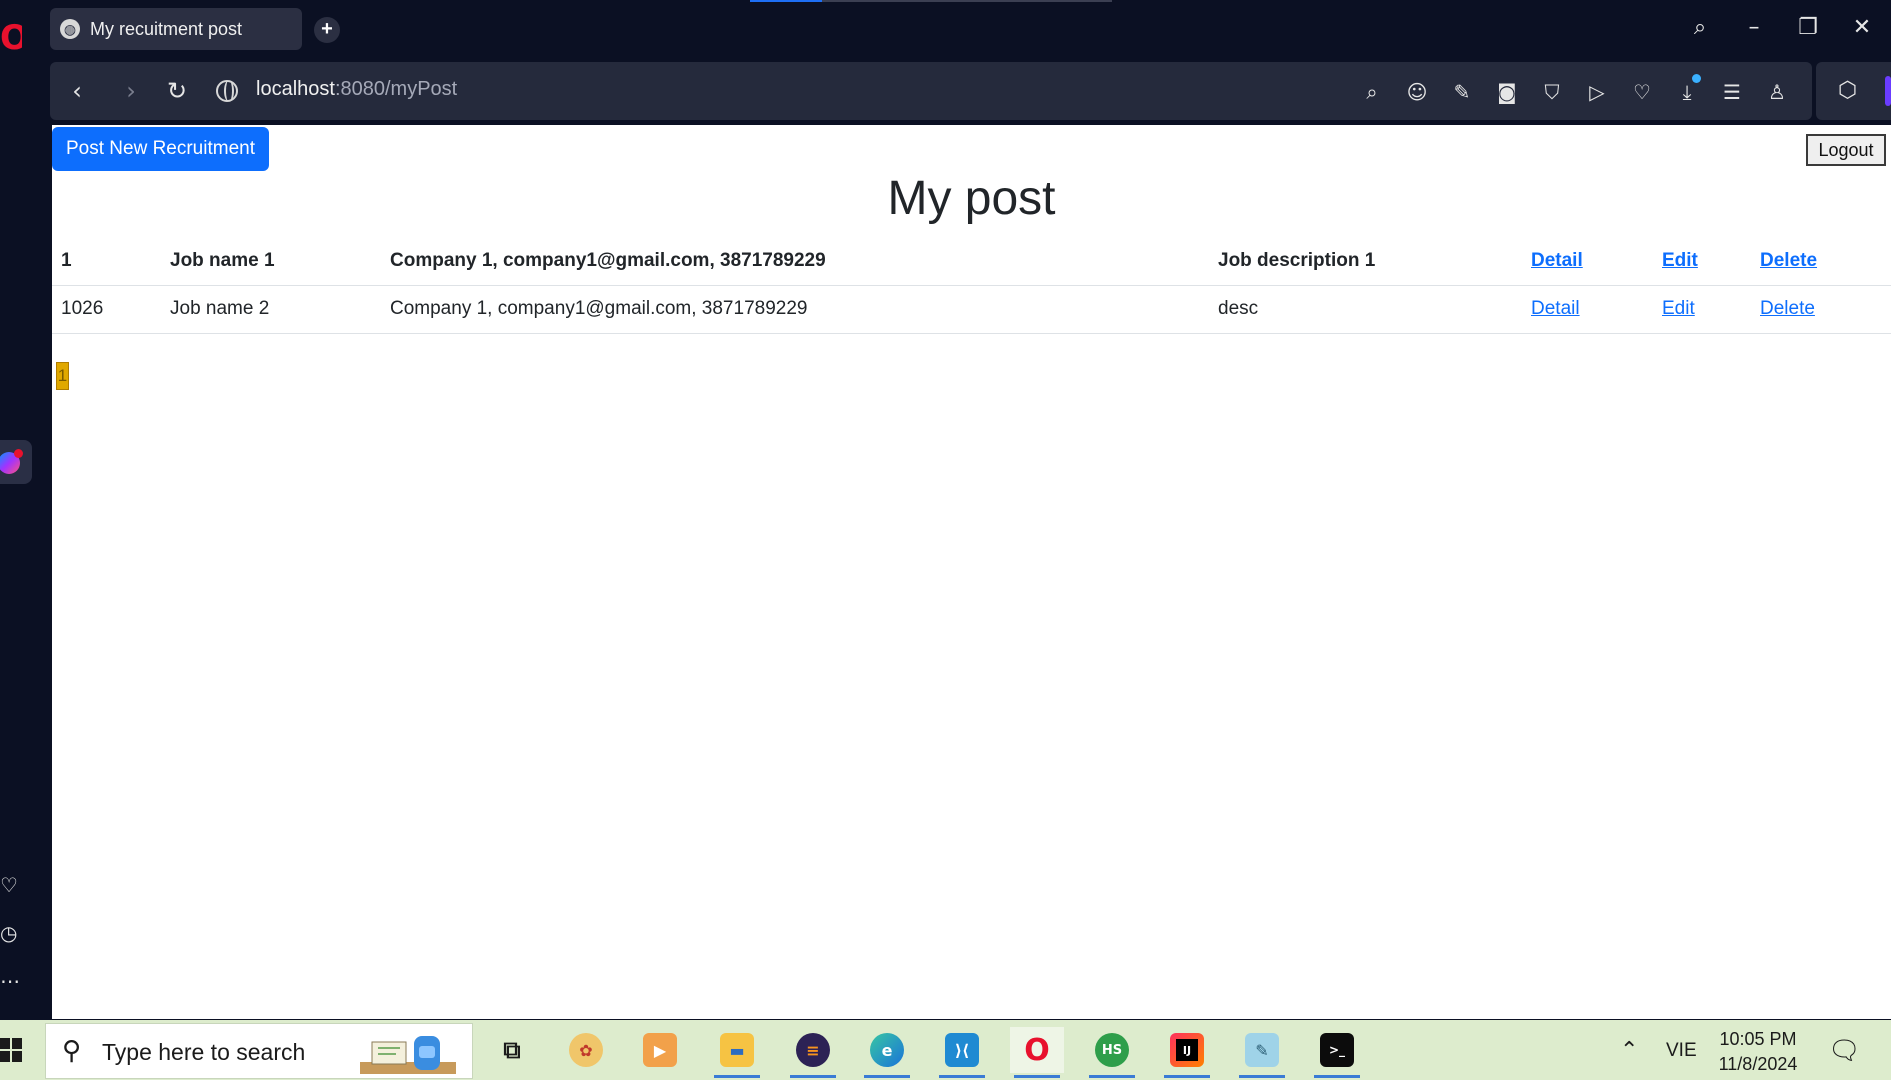 The height and width of the screenshot is (1080, 1891). Describe the element at coordinates (271, 309) in the screenshot. I see `job-name: Job name 2` at that location.